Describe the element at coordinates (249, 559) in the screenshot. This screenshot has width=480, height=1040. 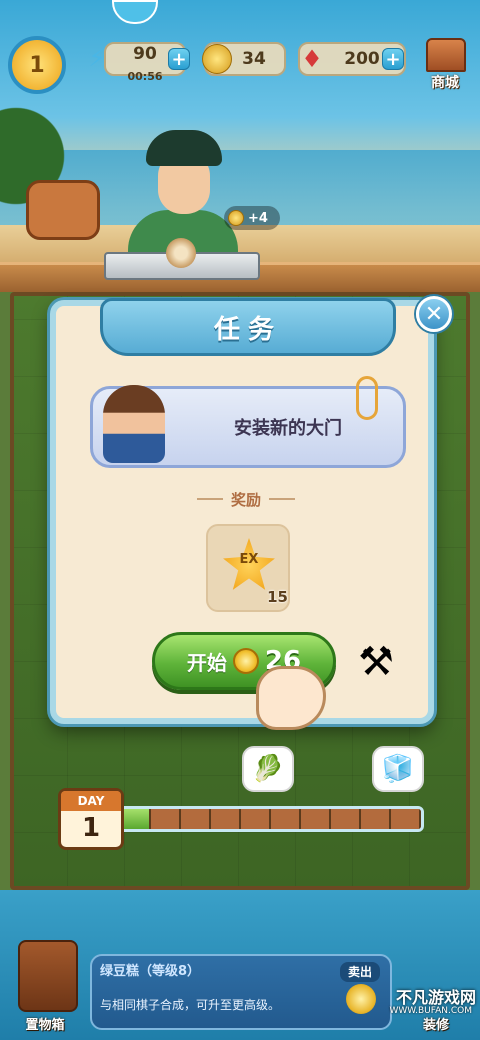
I see `ex-badge-text: EX` at that location.